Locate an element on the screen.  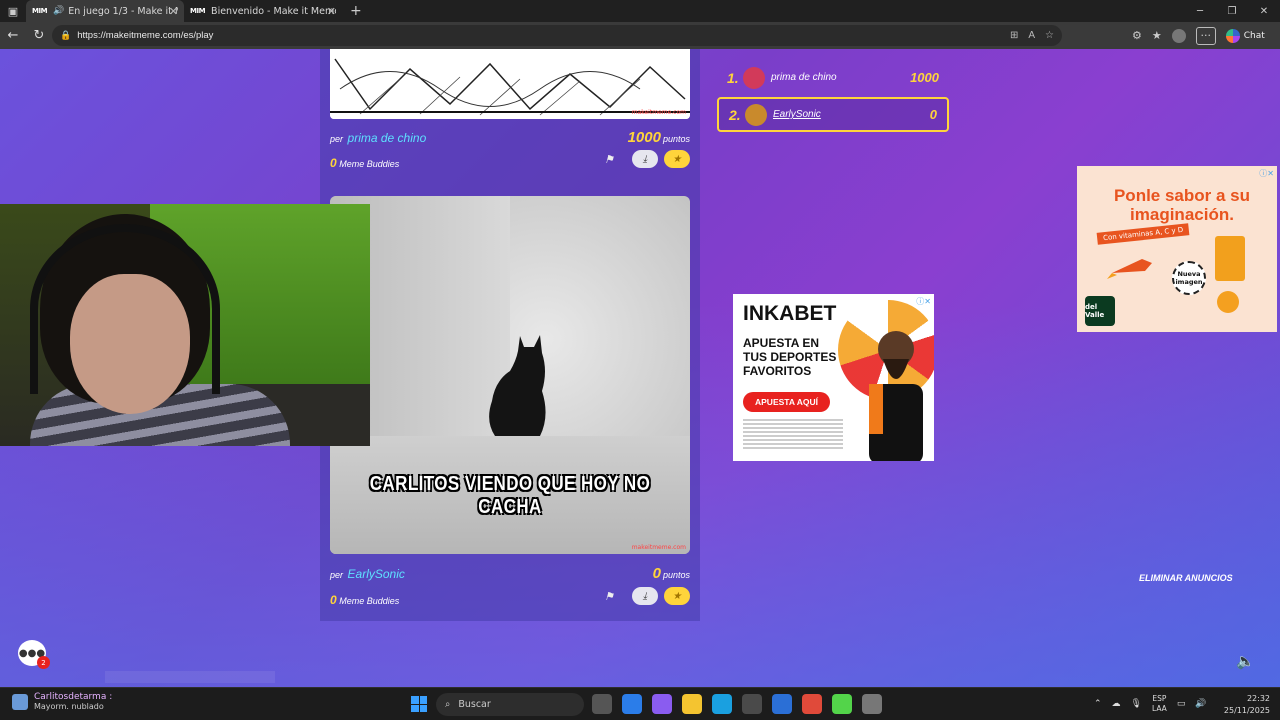
kick-icon is located at coordinates (842, 704).